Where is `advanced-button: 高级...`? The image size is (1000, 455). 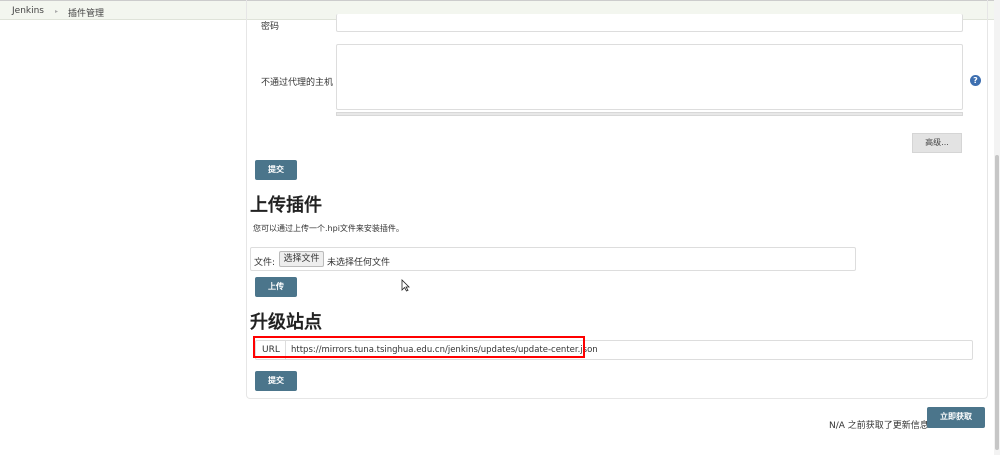
advanced-button: 高级... is located at coordinates (937, 143).